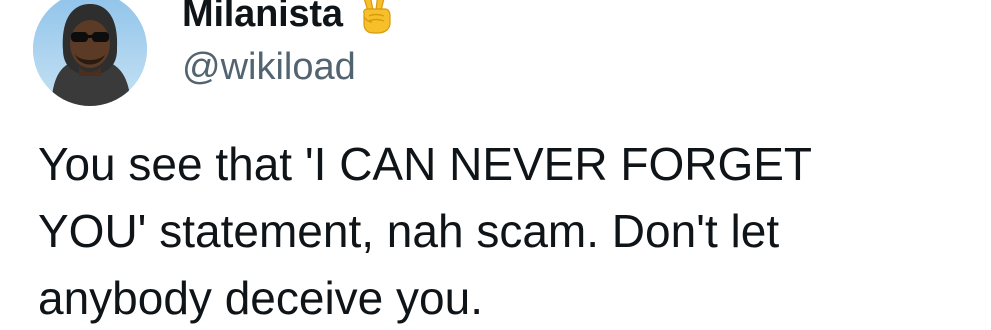 The image size is (991, 330). Describe the element at coordinates (262, 16) in the screenshot. I see `author-display-name: Milanista` at that location.